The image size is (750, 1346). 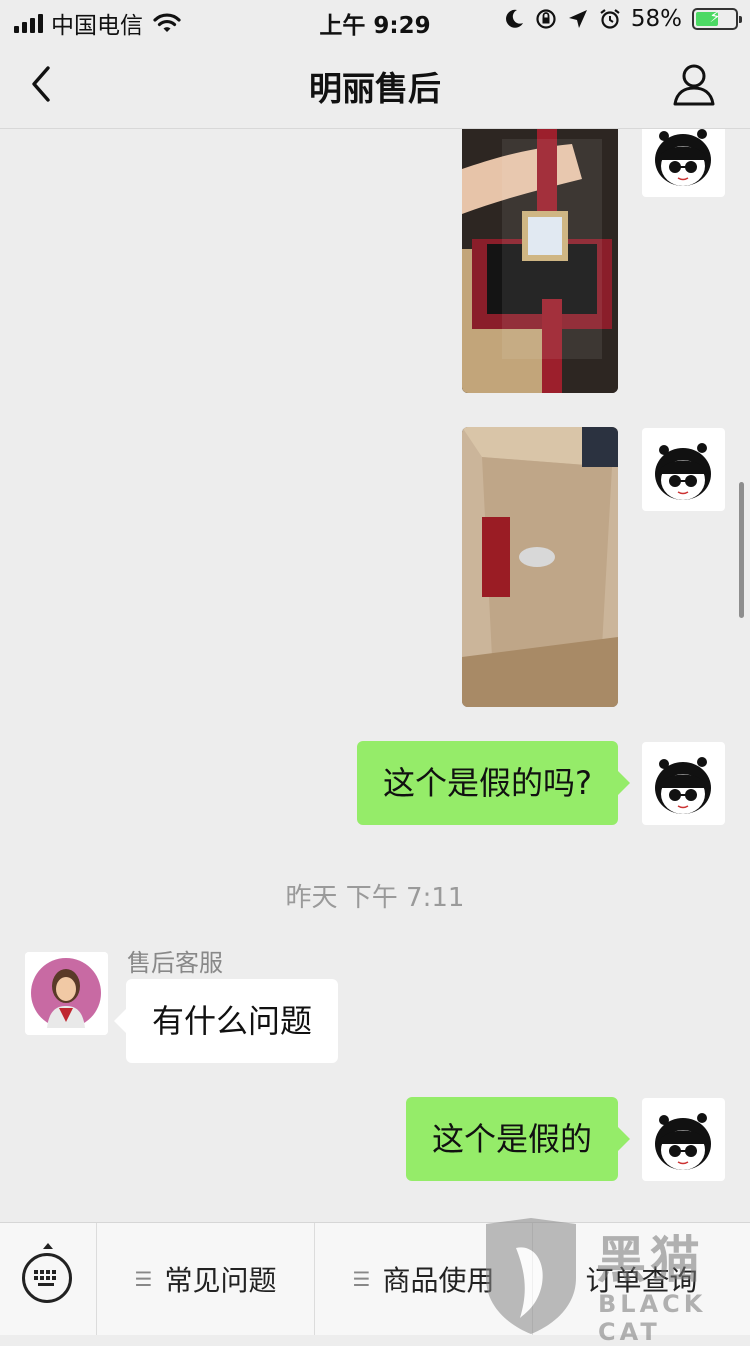 I want to click on caret-up-icon, so click(x=48, y=1246).